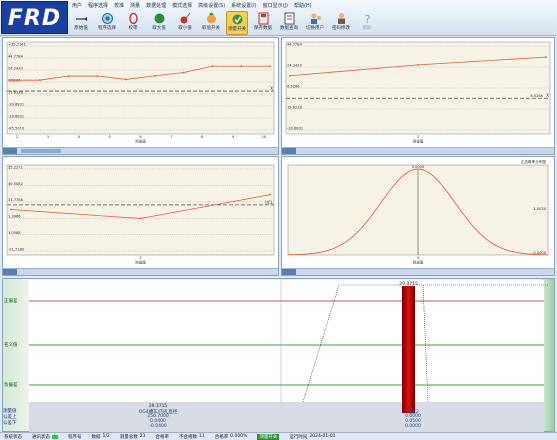  Describe the element at coordinates (81, 23) in the screenshot. I see `toolbar-button-0: 原始值` at that location.